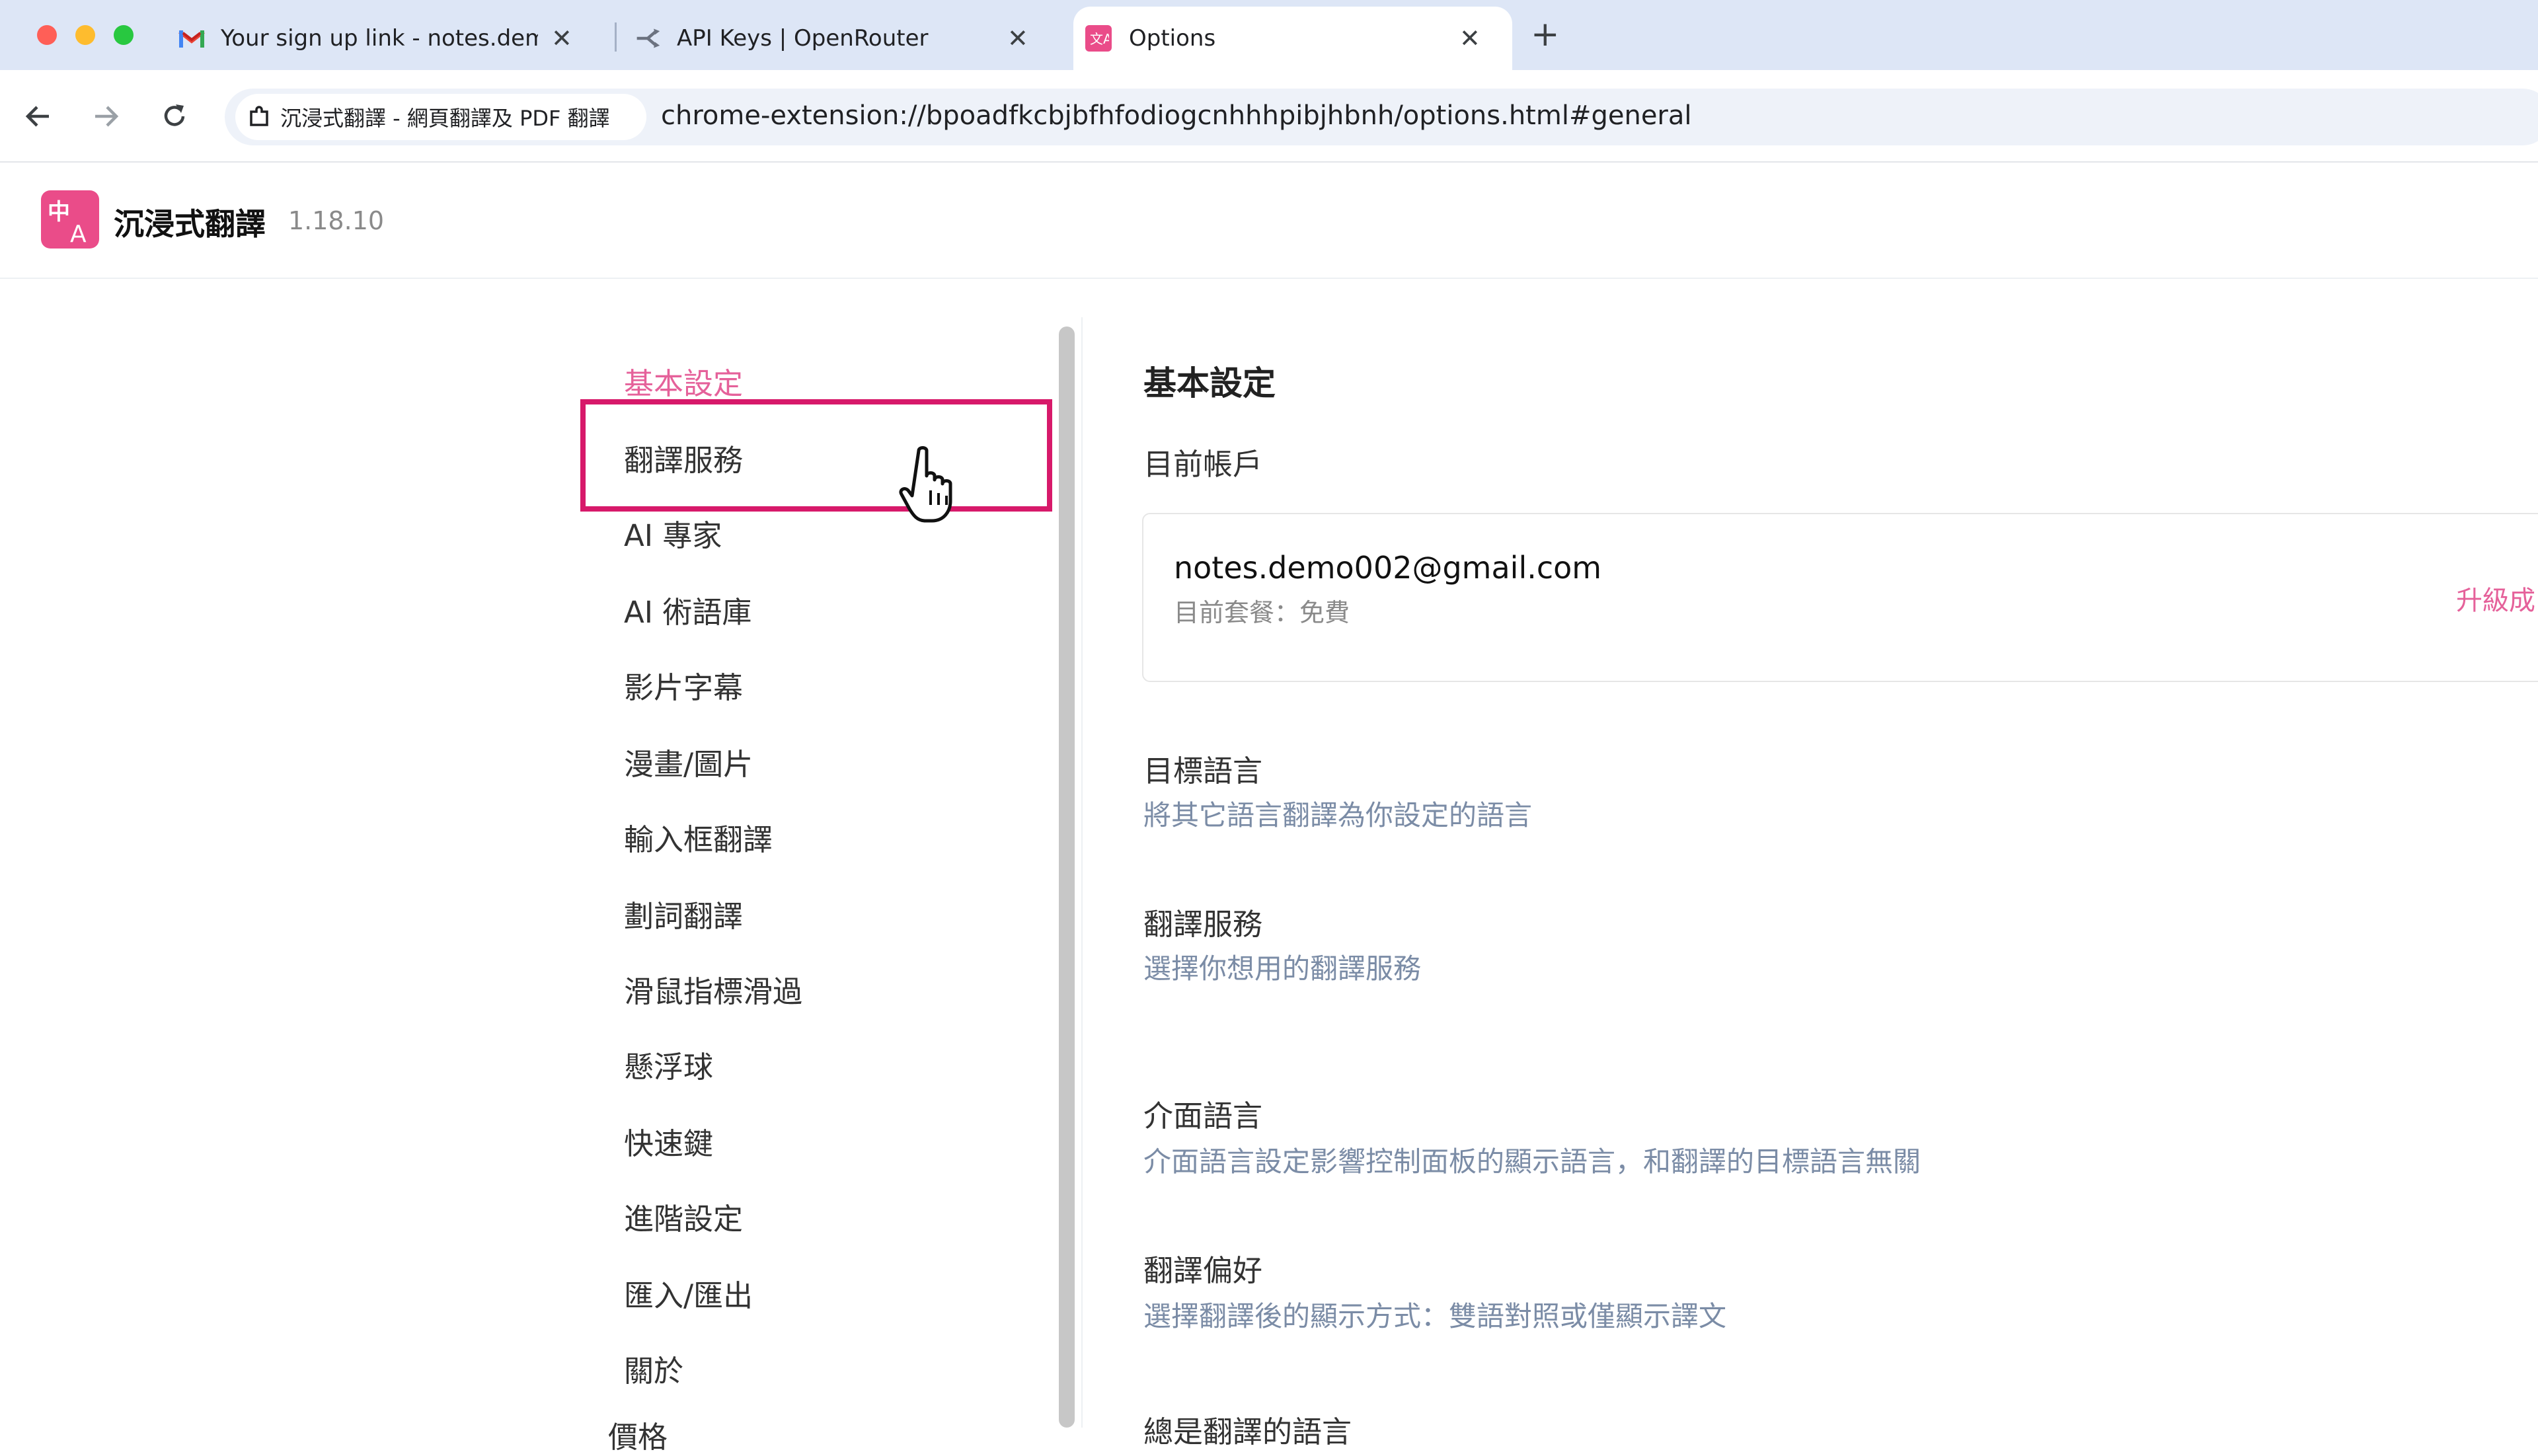 The height and width of the screenshot is (1456, 2538). What do you see at coordinates (1203, 1115) in the screenshot?
I see `section-title-interface-language: 介面語言` at bounding box center [1203, 1115].